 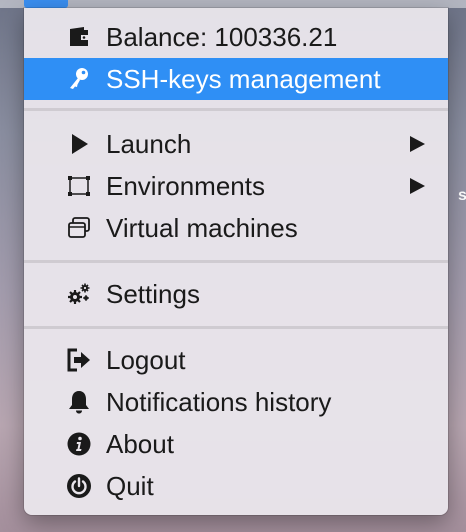 What do you see at coordinates (236, 144) in the screenshot?
I see `menu-item-launch: Launch` at bounding box center [236, 144].